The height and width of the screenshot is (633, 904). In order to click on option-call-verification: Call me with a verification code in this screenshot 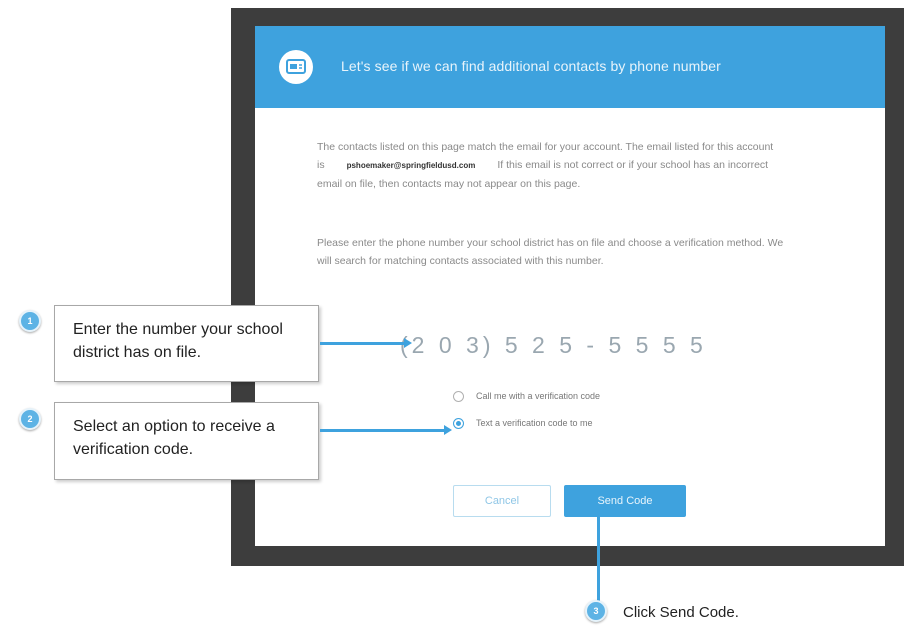, I will do `click(526, 396)`.